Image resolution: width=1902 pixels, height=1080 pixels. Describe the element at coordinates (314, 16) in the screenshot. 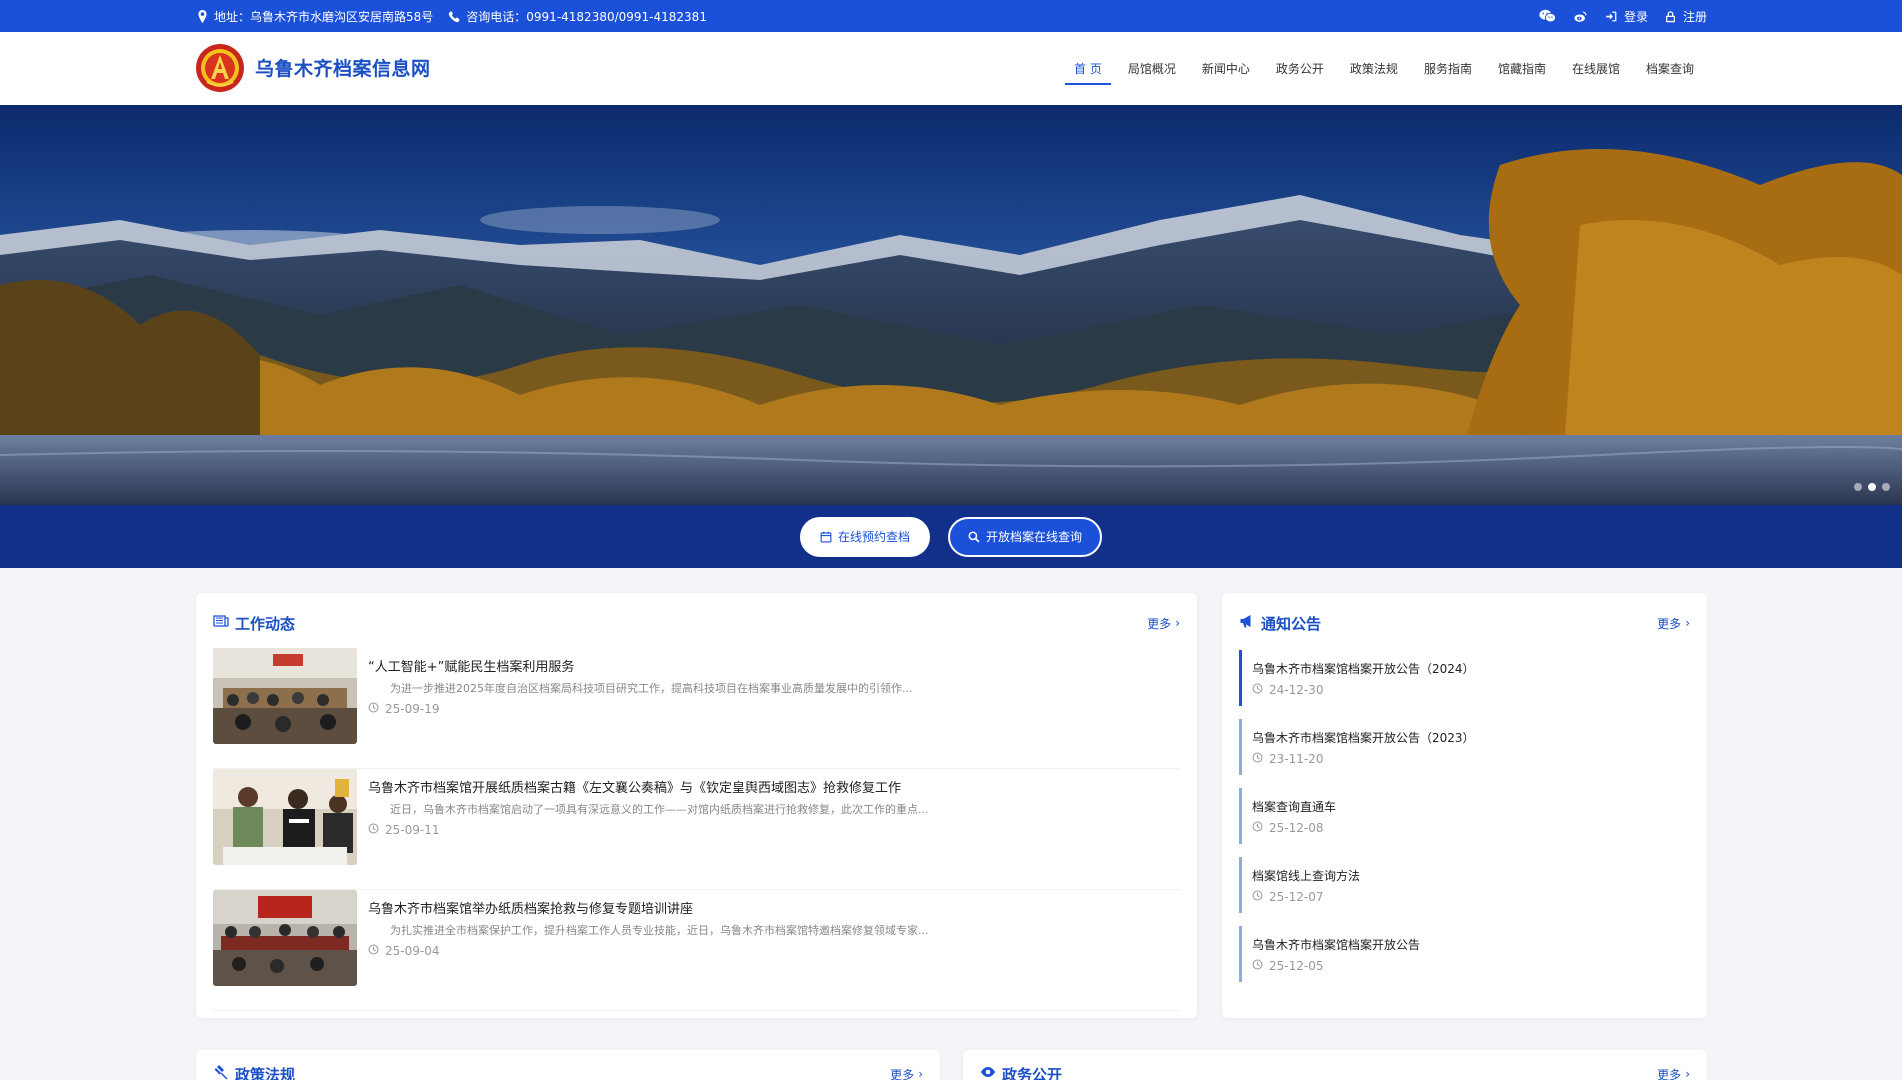

I see `address-info: 地址：乌鲁木齐市水磨沟区安居南路58号` at that location.